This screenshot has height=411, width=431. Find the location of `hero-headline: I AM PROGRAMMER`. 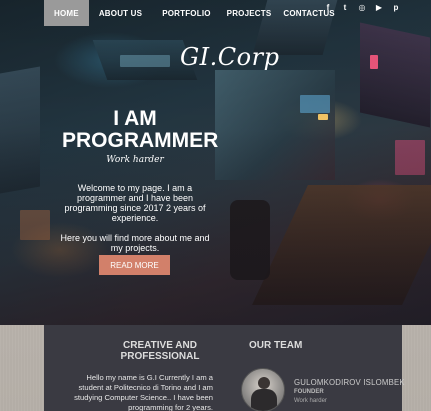

hero-headline: I AM PROGRAMMER is located at coordinates (140, 129).